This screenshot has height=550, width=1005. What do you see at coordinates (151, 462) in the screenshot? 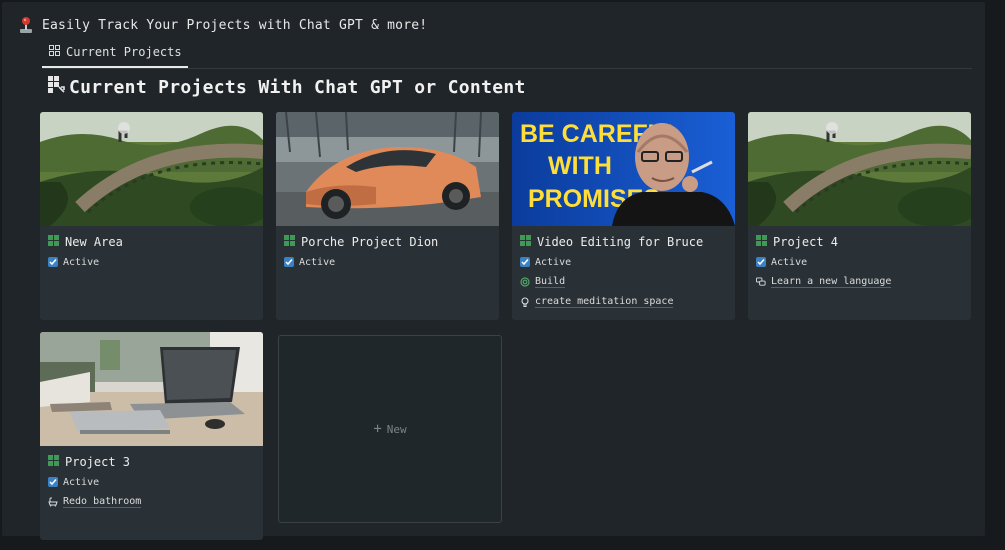
I see `card-title: Project 3` at bounding box center [151, 462].